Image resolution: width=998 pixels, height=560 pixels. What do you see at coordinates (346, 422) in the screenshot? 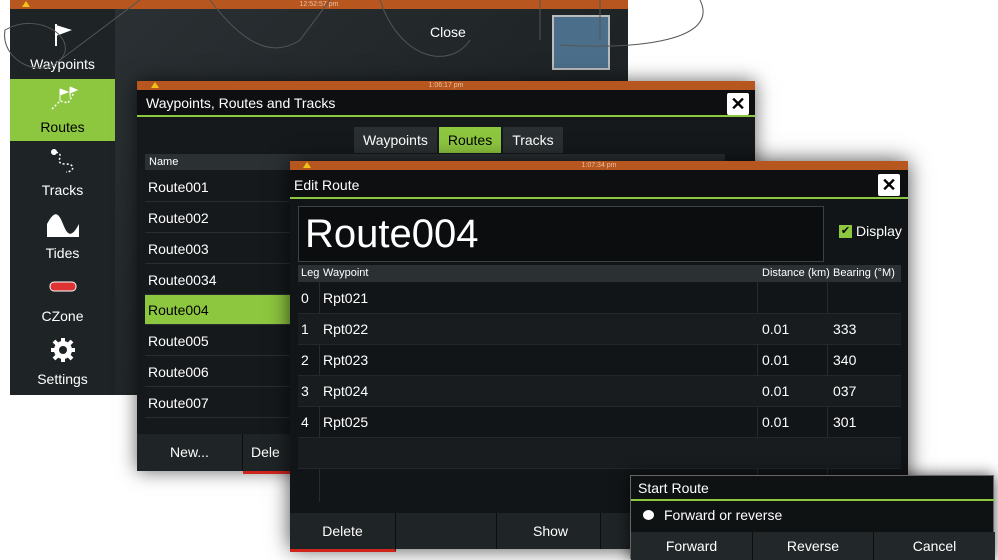
I see `cell-waypoint: Rpt025` at bounding box center [346, 422].